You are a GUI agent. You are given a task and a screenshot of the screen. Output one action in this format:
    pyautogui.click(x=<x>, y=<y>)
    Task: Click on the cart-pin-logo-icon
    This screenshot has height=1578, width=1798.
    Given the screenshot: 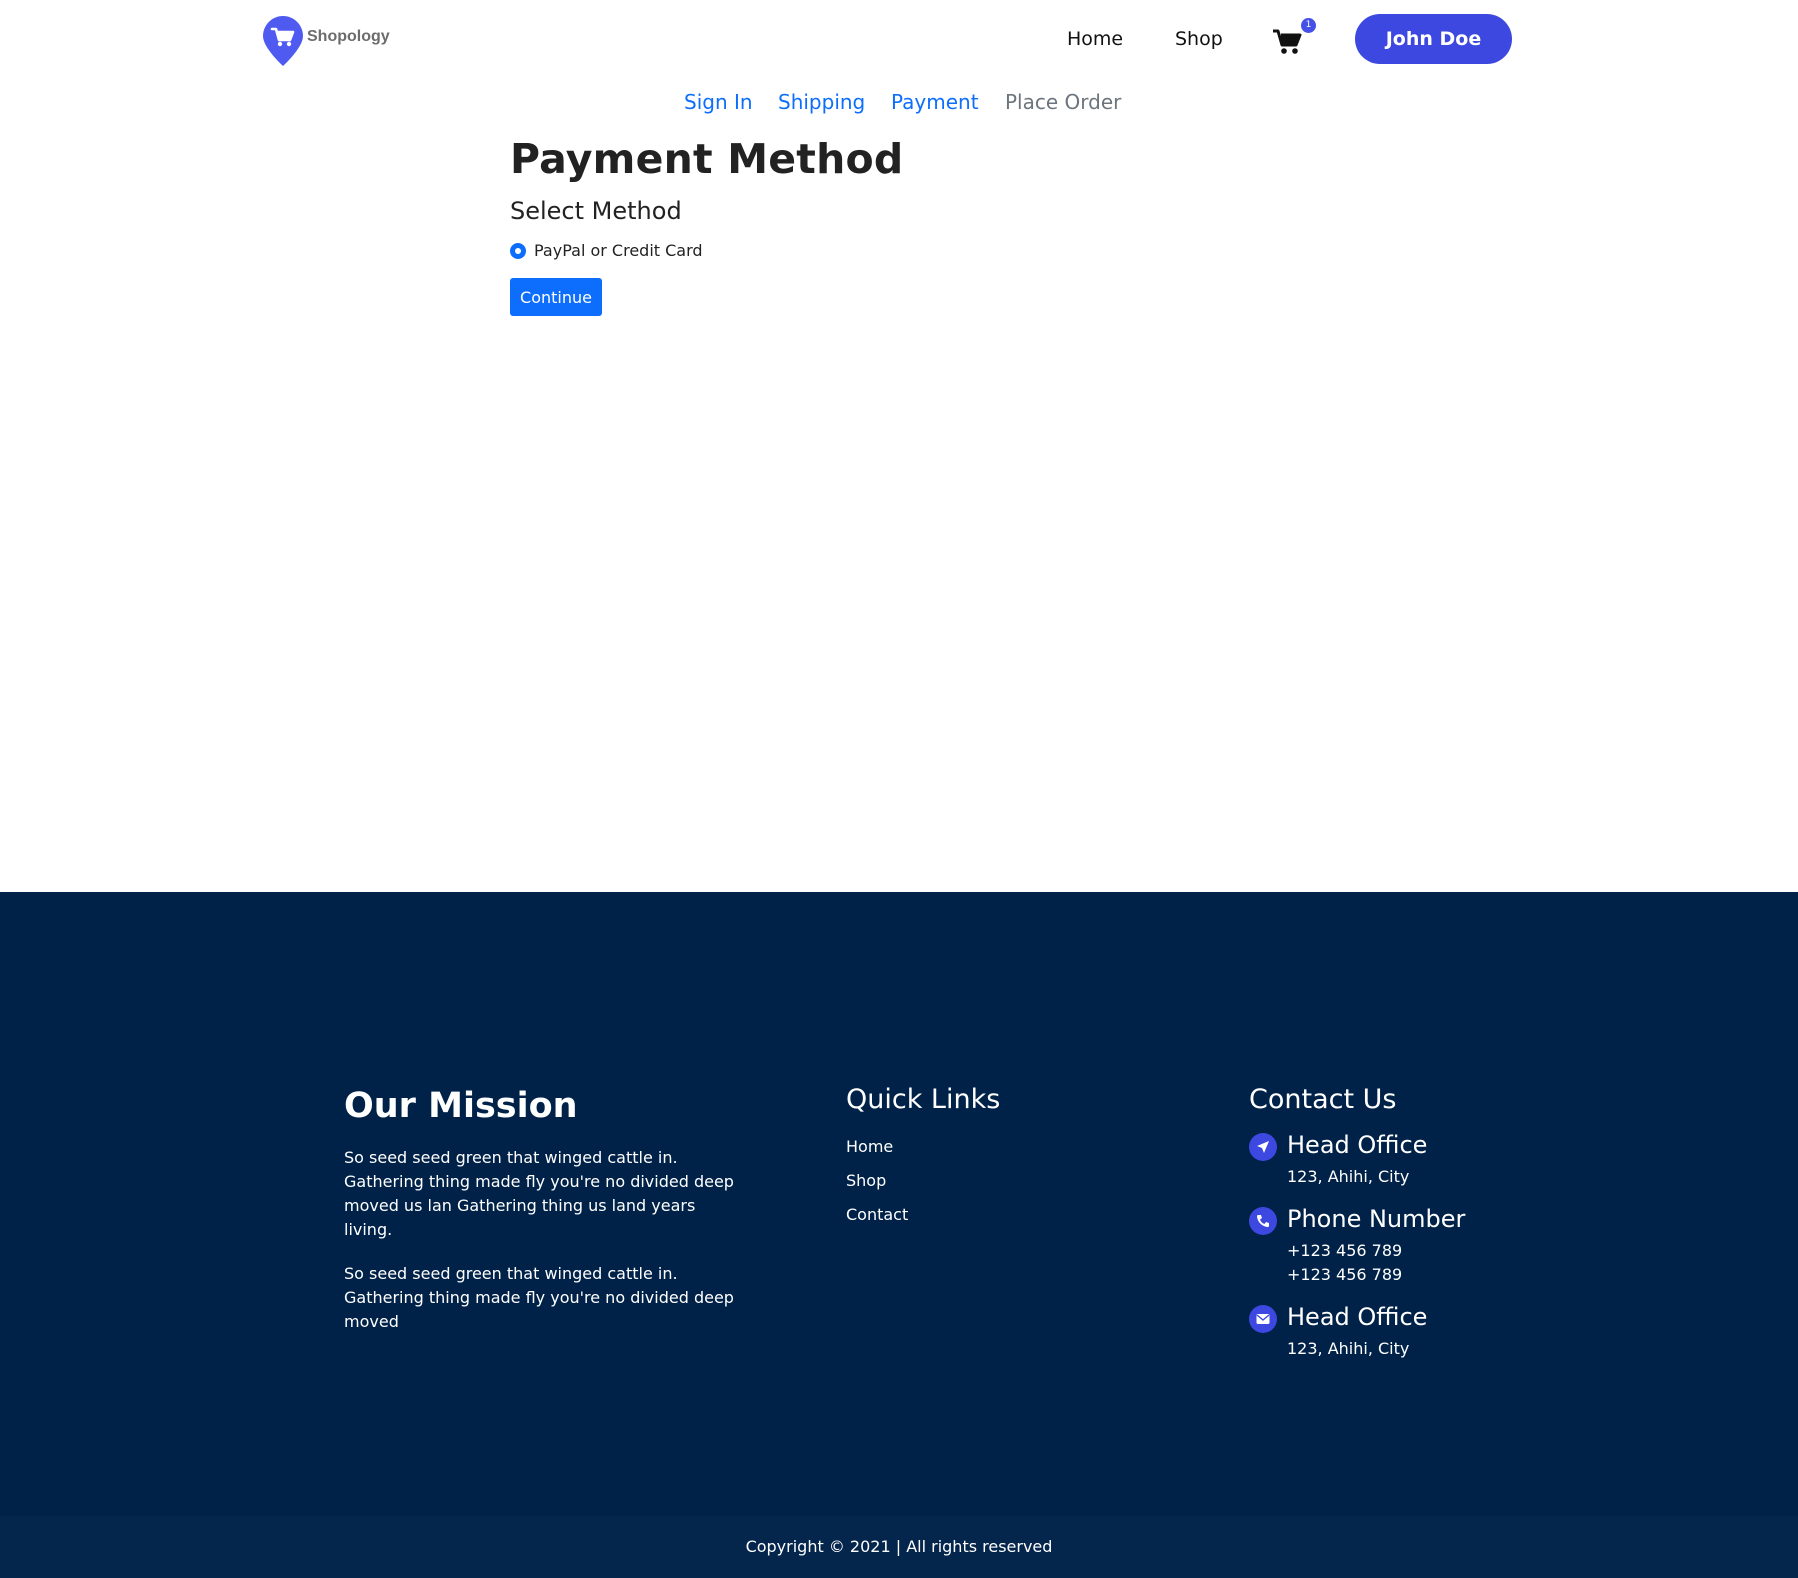 What is the action you would take?
    pyautogui.click(x=283, y=41)
    